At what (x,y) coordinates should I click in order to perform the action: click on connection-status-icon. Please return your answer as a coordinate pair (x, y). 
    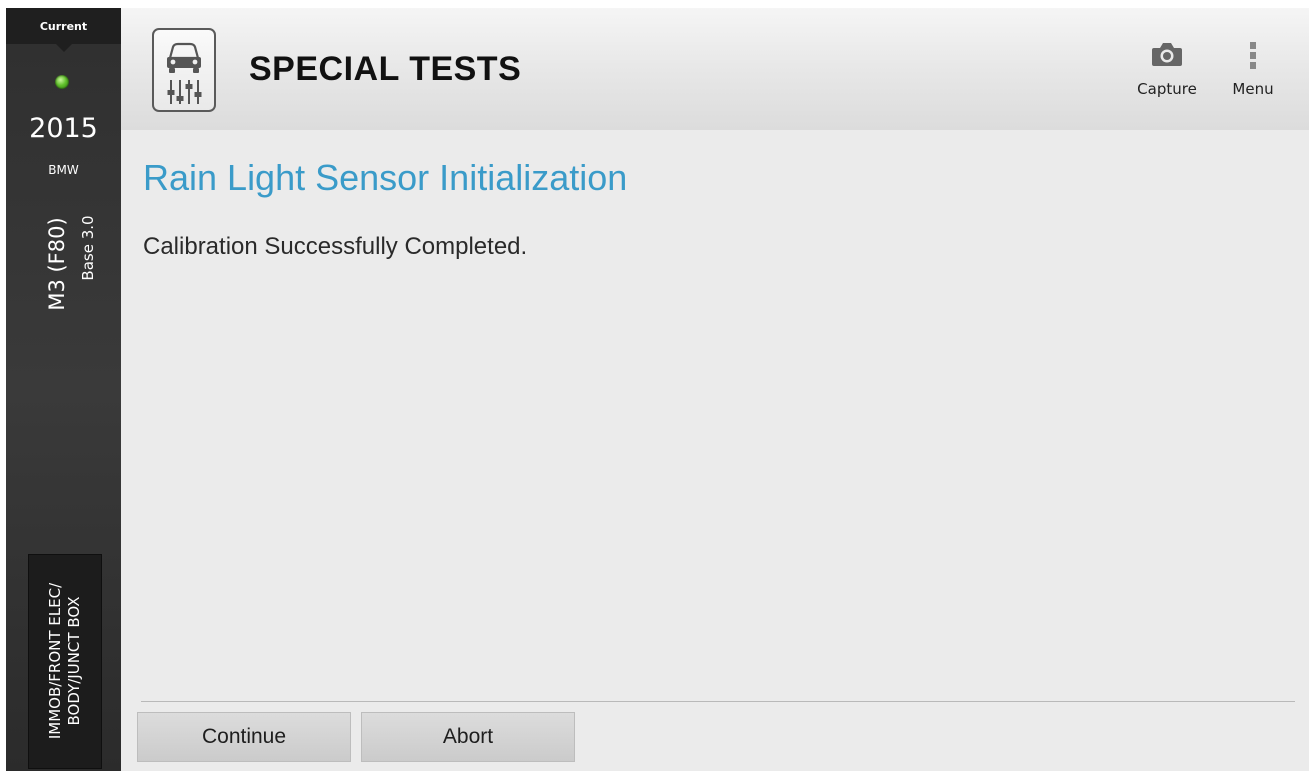
    Looking at the image, I should click on (62, 82).